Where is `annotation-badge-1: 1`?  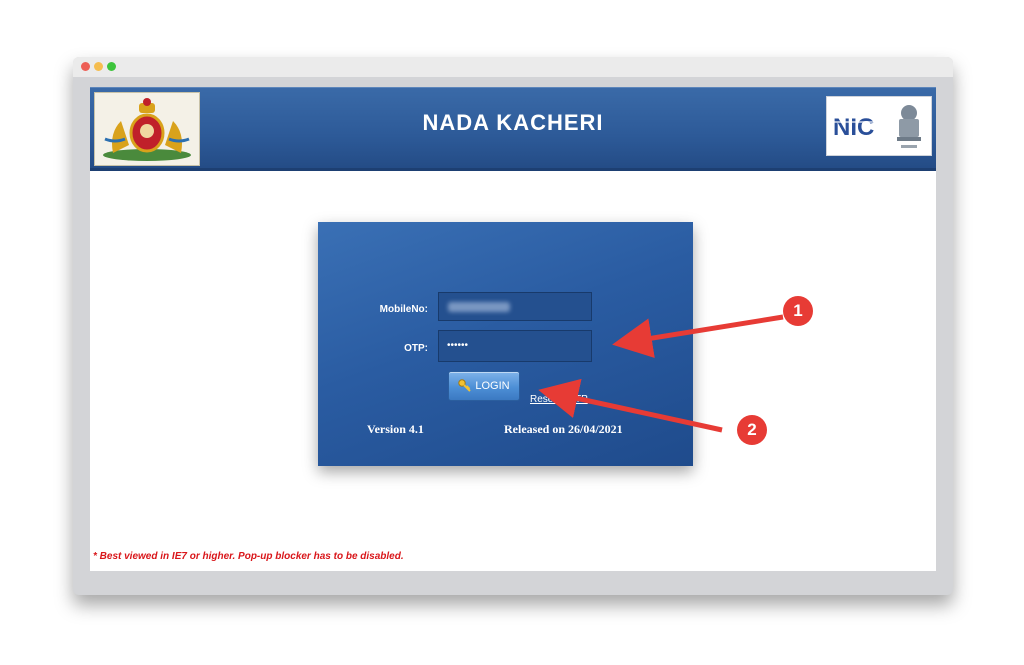 annotation-badge-1: 1 is located at coordinates (798, 311).